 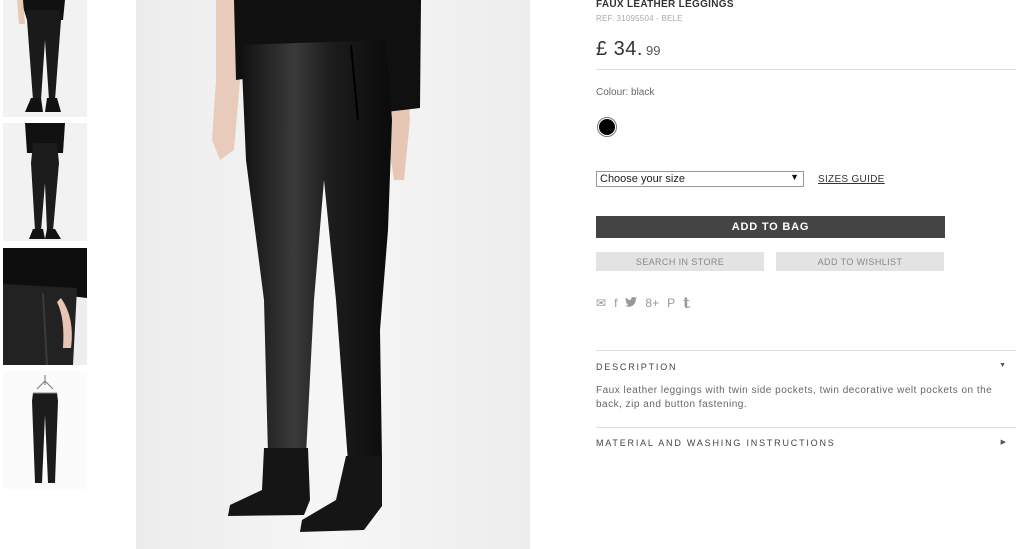 I want to click on share-icons: ✉ f 8+ P t, so click(x=643, y=303).